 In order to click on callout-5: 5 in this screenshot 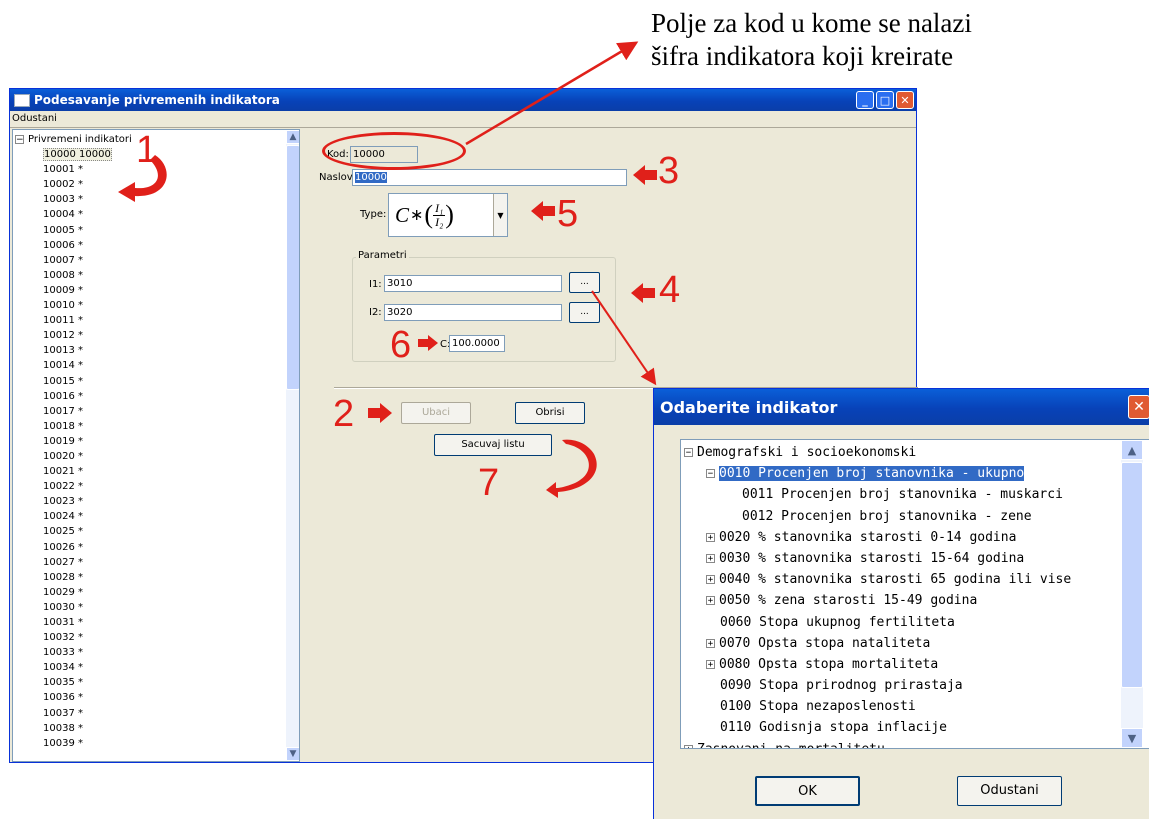, I will do `click(568, 214)`.